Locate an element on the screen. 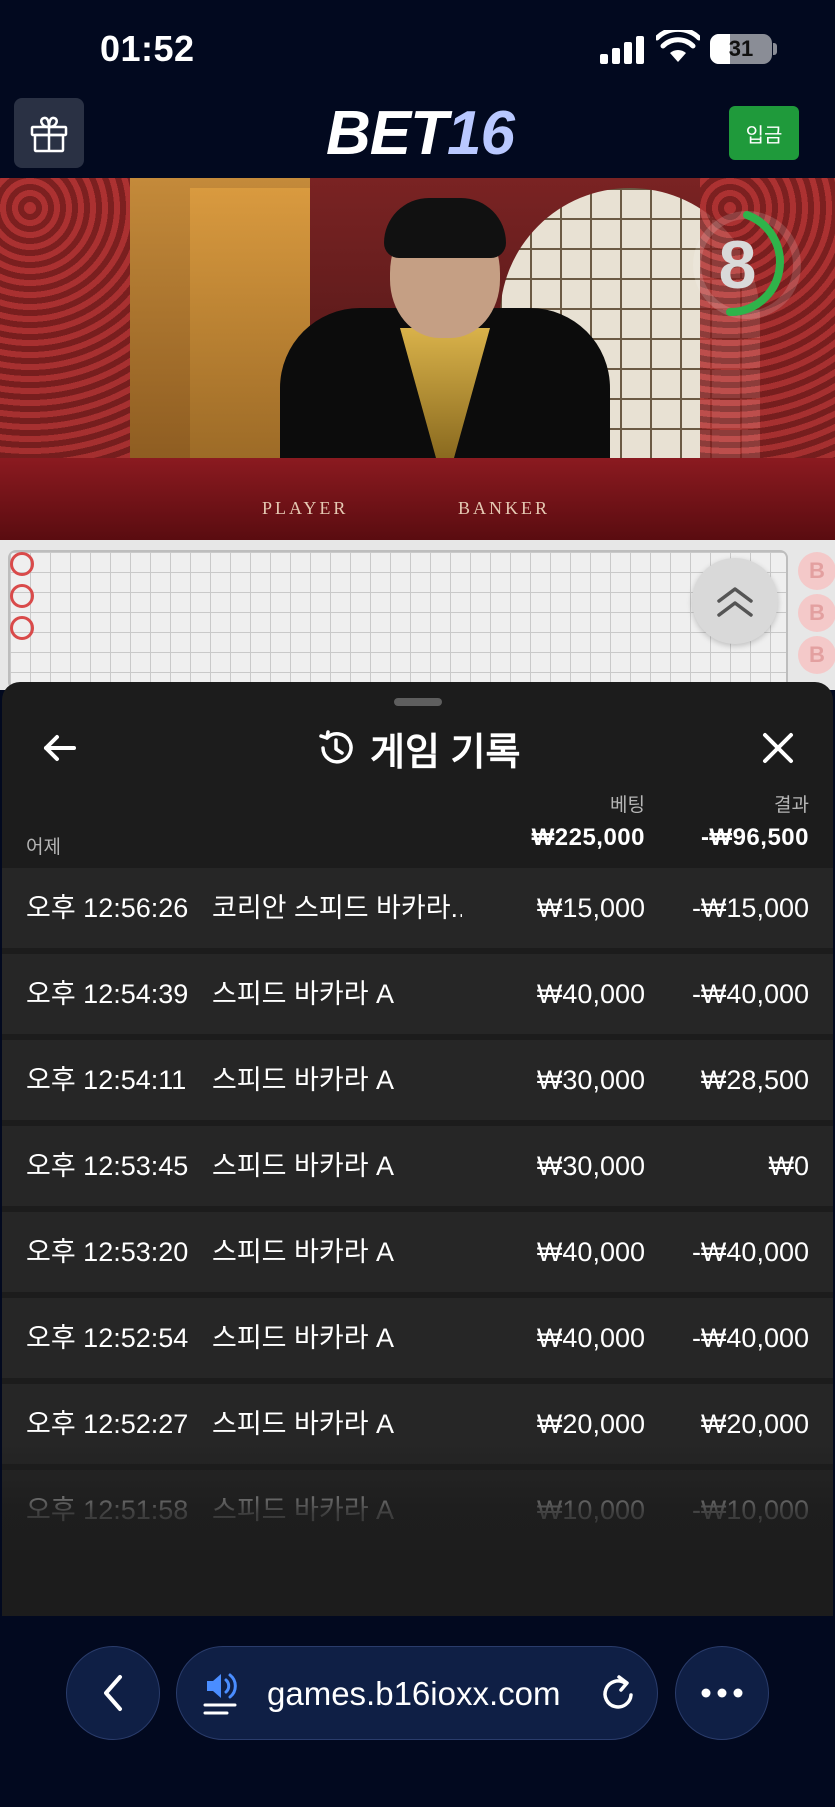 Image resolution: width=835 pixels, height=1807 pixels. close-button is located at coordinates (778, 748).